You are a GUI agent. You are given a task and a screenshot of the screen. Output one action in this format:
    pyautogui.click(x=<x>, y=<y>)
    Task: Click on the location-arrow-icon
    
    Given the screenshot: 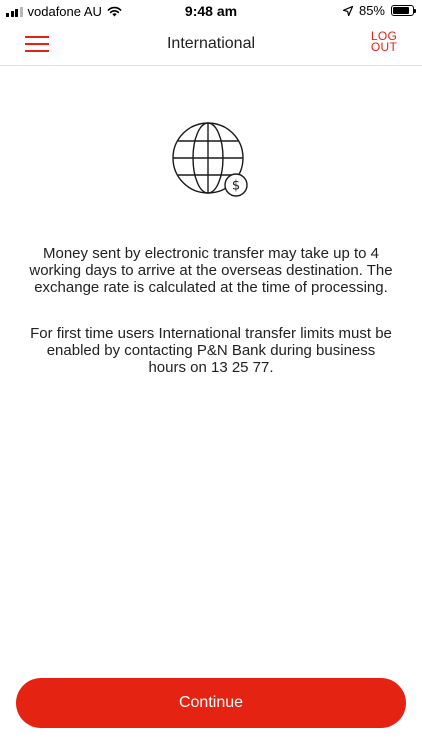 What is the action you would take?
    pyautogui.click(x=347, y=10)
    